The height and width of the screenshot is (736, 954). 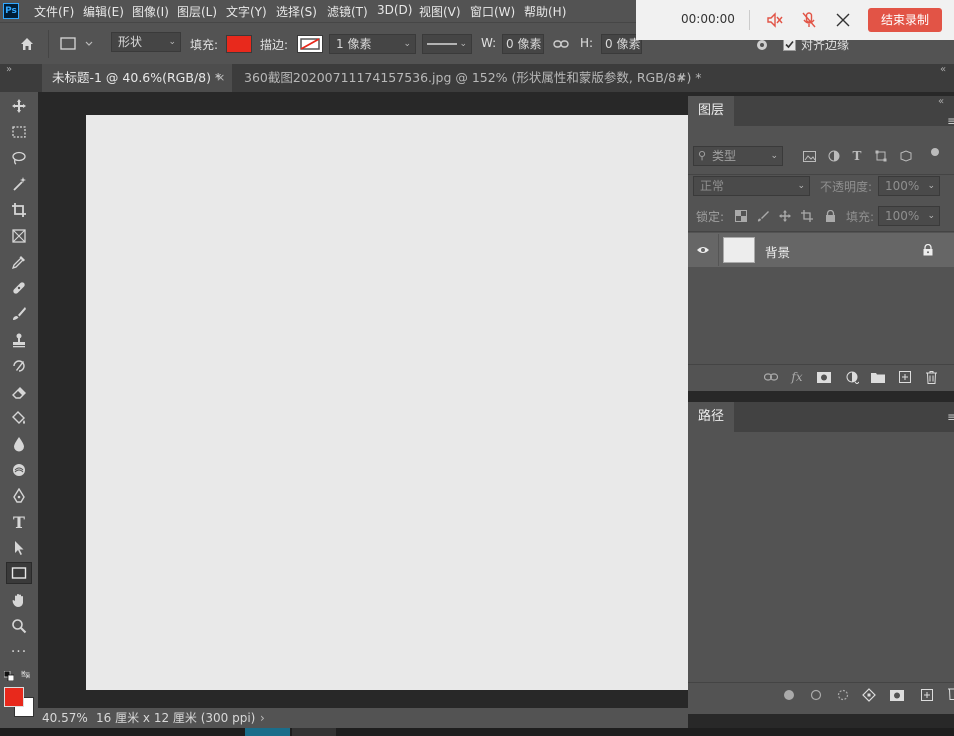 What do you see at coordinates (771, 377) in the screenshot?
I see `link-layers-icon` at bounding box center [771, 377].